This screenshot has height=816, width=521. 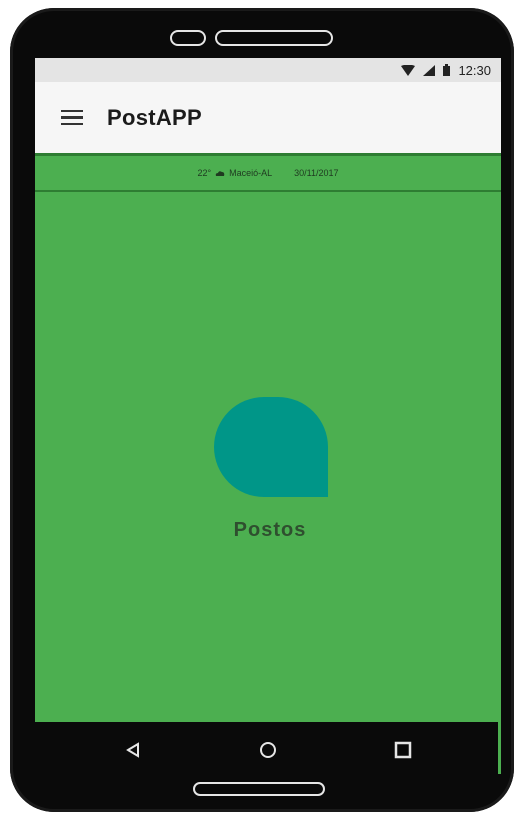 I want to click on battery-icon, so click(x=447, y=70).